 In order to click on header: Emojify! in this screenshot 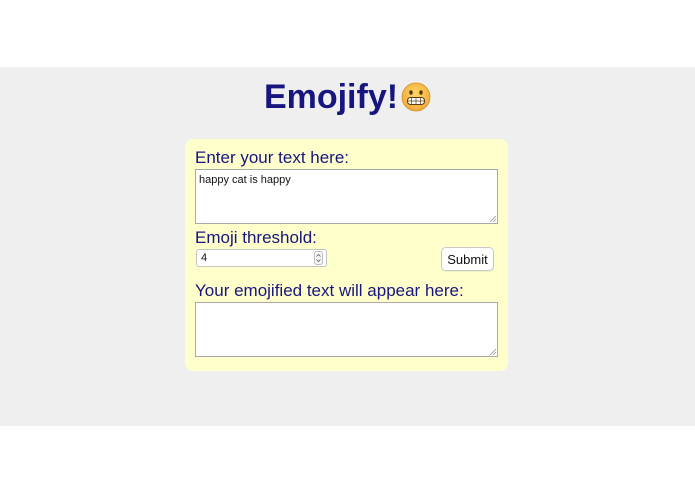, I will do `click(347, 97)`.